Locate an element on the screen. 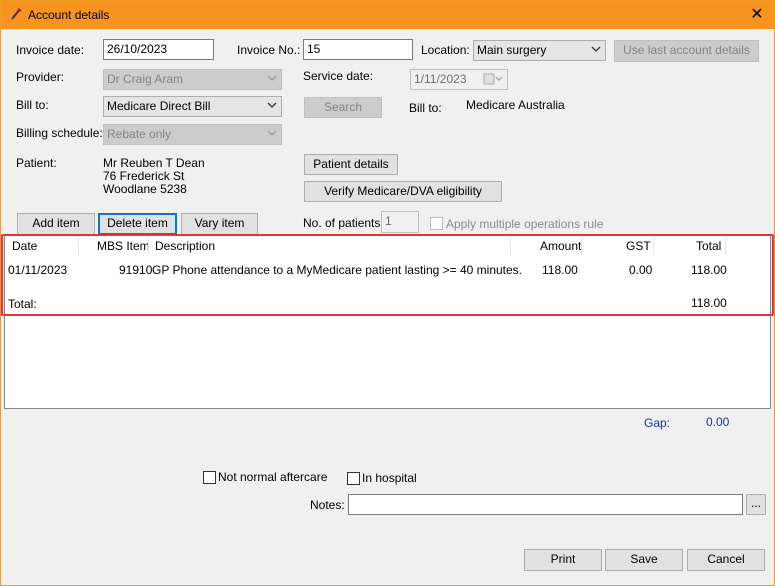  service-date-label: Service date: is located at coordinates (338, 76).